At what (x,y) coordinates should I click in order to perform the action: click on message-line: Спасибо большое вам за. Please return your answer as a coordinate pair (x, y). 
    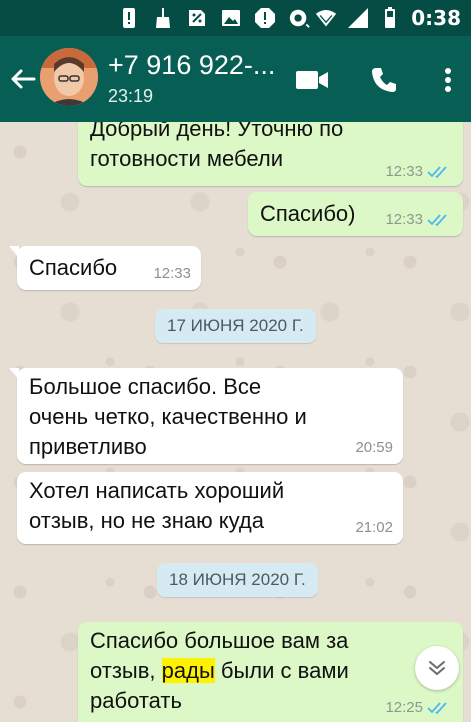
    Looking at the image, I should click on (219, 640).